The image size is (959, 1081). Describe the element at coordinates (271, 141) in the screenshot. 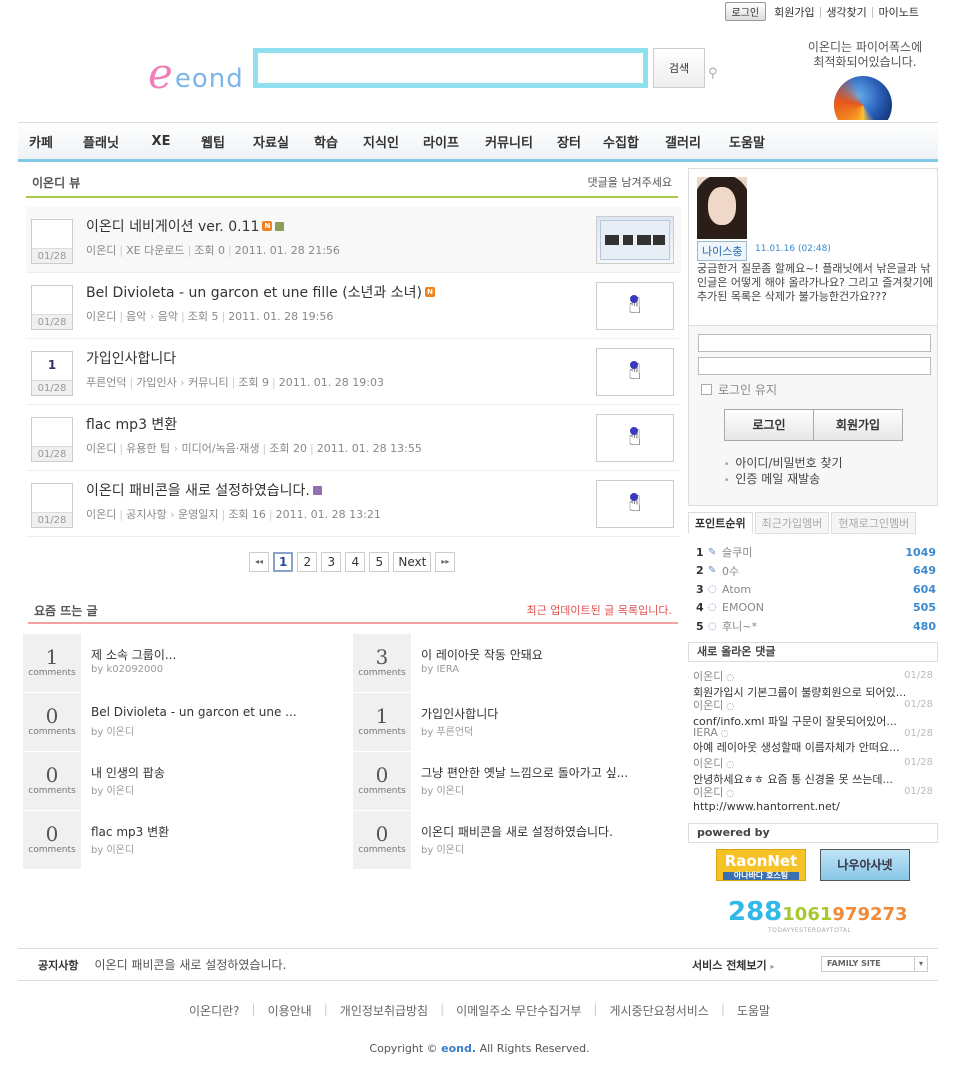

I see `nav-item-4: 자료실` at that location.